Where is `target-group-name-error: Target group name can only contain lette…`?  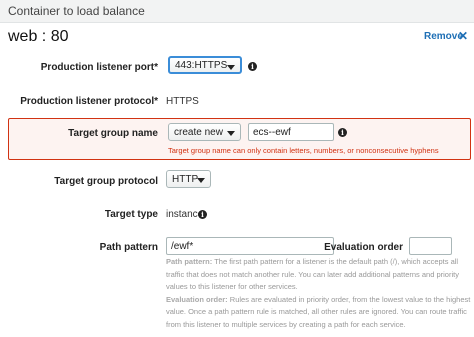 target-group-name-error: Target group name can only contain lette… is located at coordinates (303, 150).